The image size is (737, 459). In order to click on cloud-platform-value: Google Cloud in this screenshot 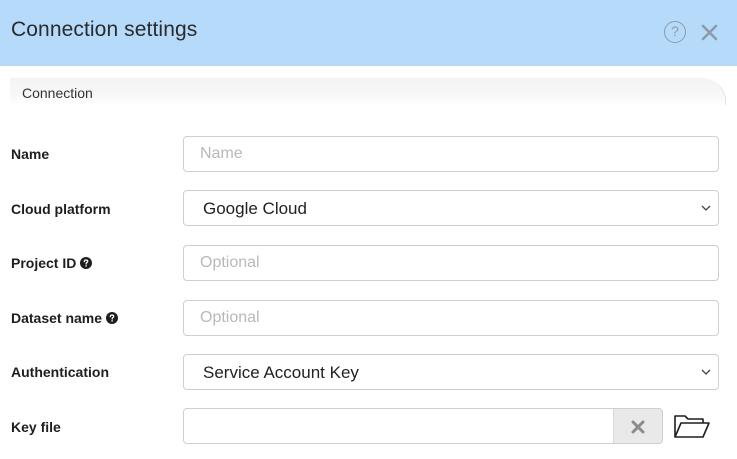, I will do `click(255, 208)`.